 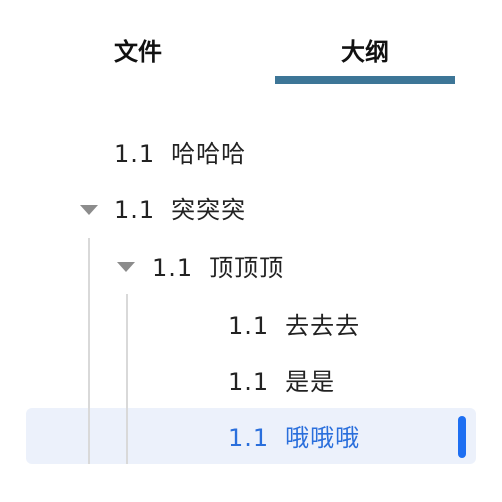 I want to click on active-tab-indicator, so click(x=365, y=80).